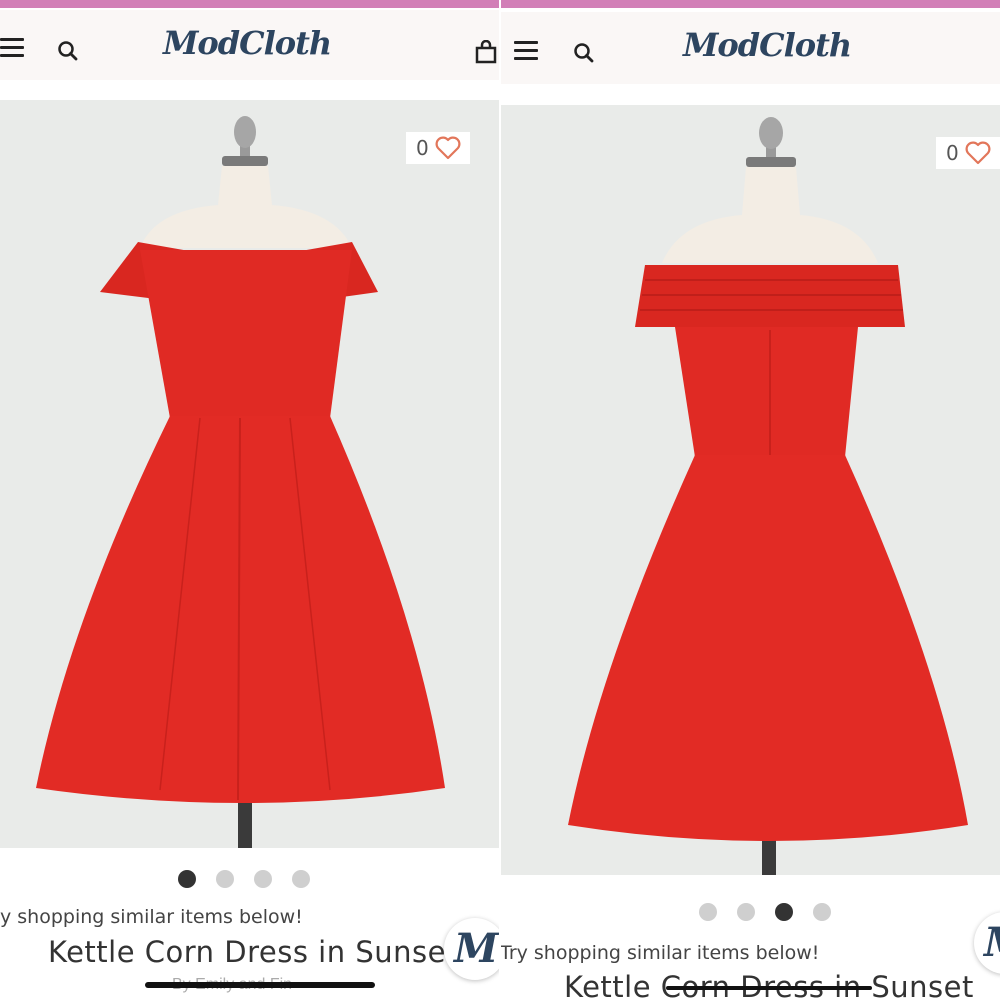 This screenshot has width=1000, height=1000. I want to click on similar-items-prompt: Try shopping similar items below!, so click(659, 953).